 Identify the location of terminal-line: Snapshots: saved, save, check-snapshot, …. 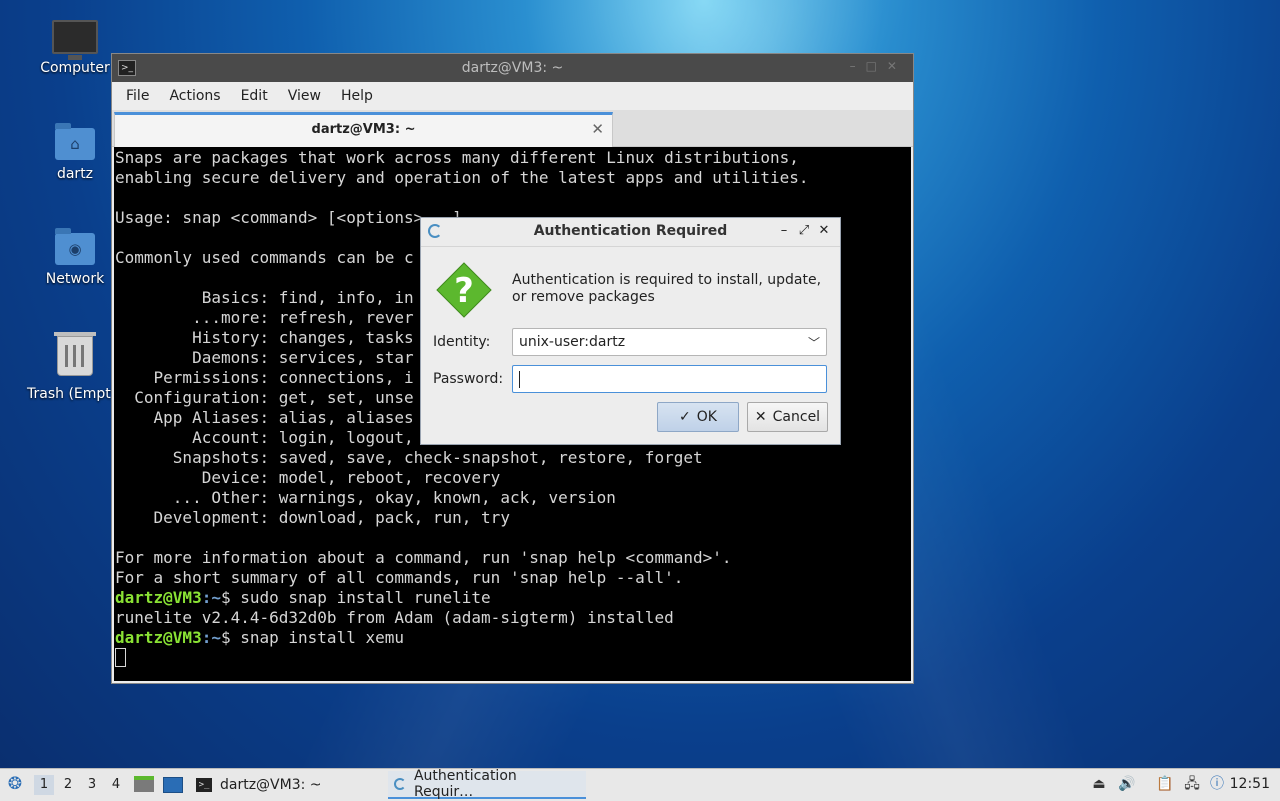
(409, 457).